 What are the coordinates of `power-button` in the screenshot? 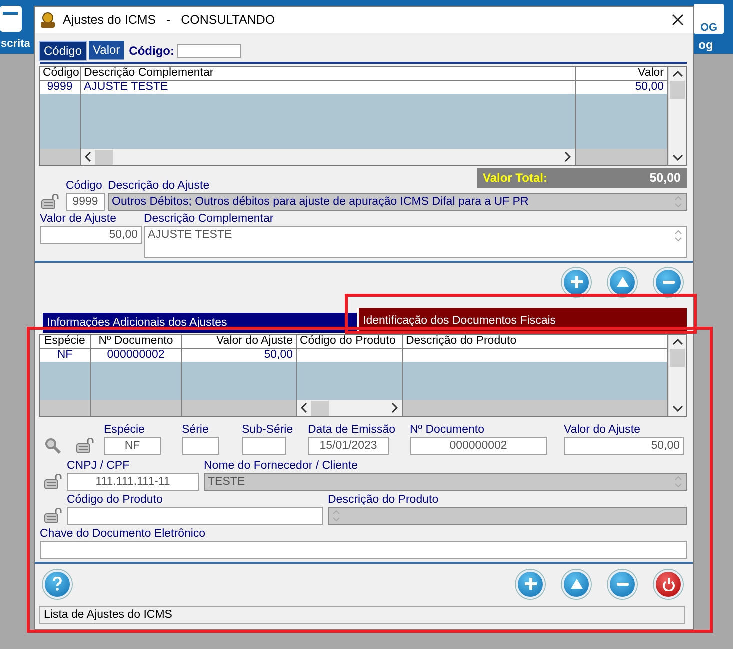 It's located at (668, 584).